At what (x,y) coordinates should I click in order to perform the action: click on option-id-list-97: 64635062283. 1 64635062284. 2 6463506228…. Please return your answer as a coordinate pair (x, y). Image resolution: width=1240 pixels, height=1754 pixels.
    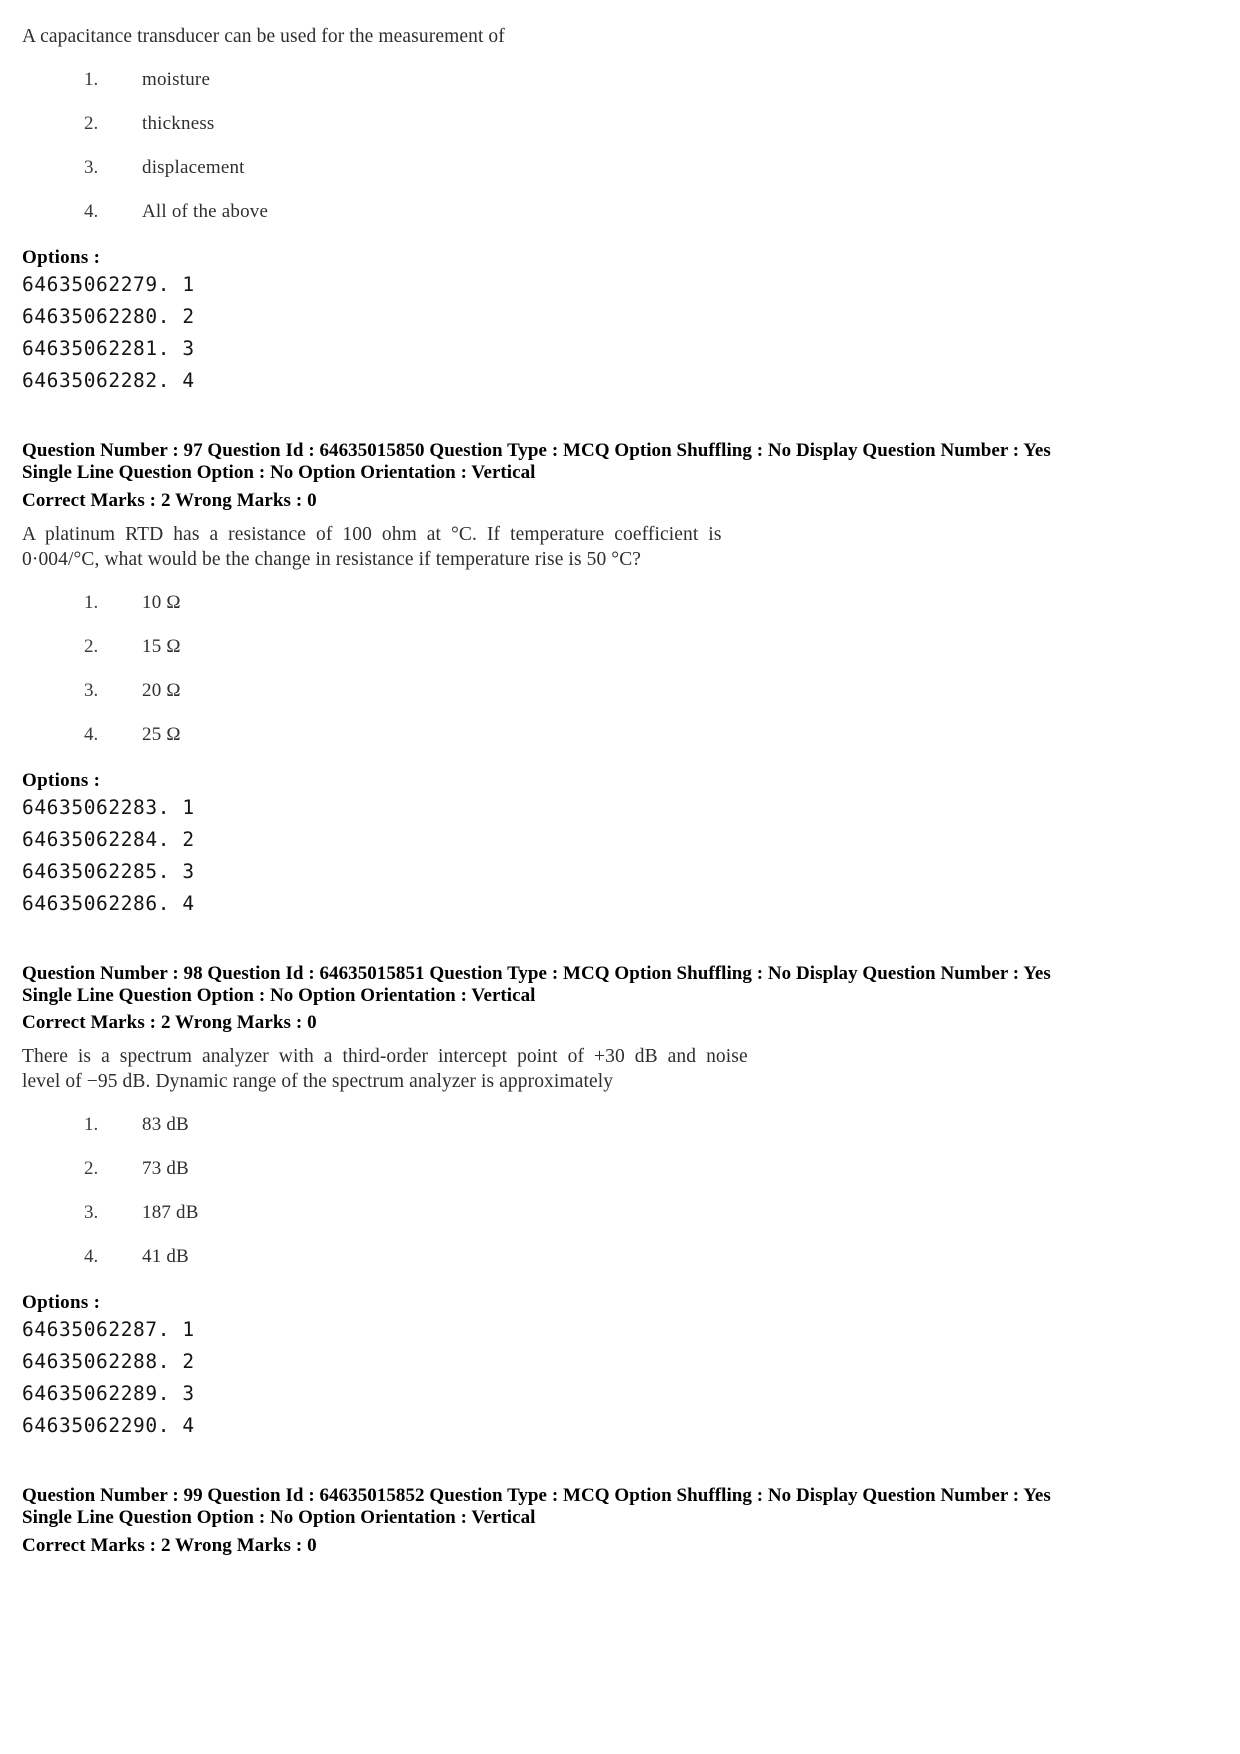
    Looking at the image, I should click on (542, 856).